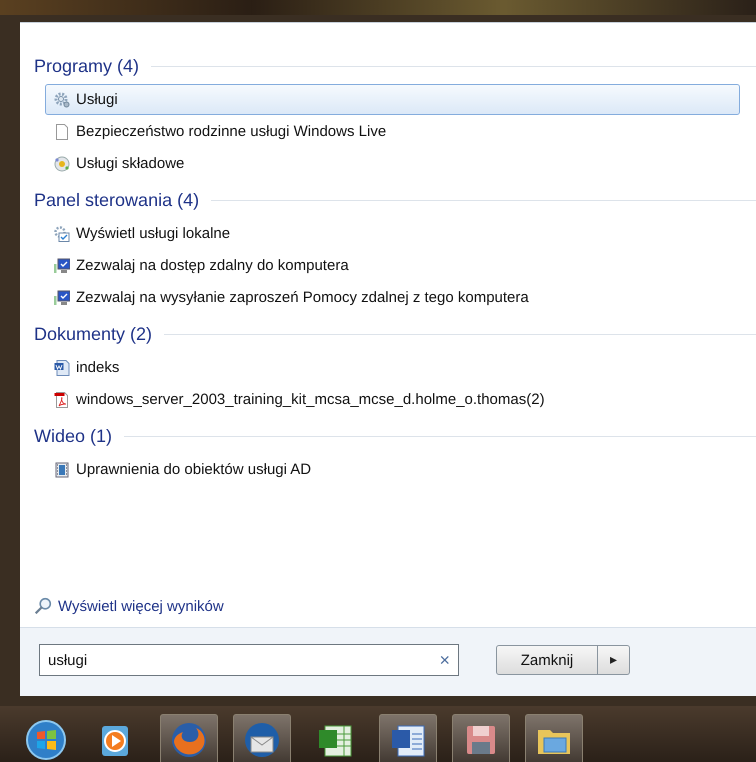  I want to click on word-document-icon, so click(62, 368).